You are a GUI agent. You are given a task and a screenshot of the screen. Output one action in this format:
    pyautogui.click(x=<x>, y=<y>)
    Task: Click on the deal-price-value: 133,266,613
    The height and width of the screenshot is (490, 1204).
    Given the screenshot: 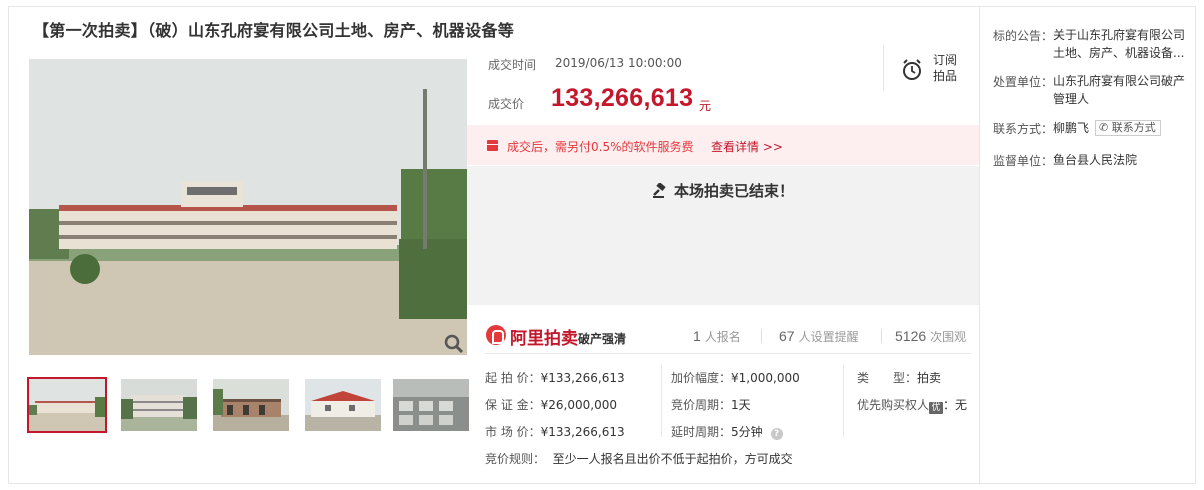 What is the action you would take?
    pyautogui.click(x=622, y=98)
    